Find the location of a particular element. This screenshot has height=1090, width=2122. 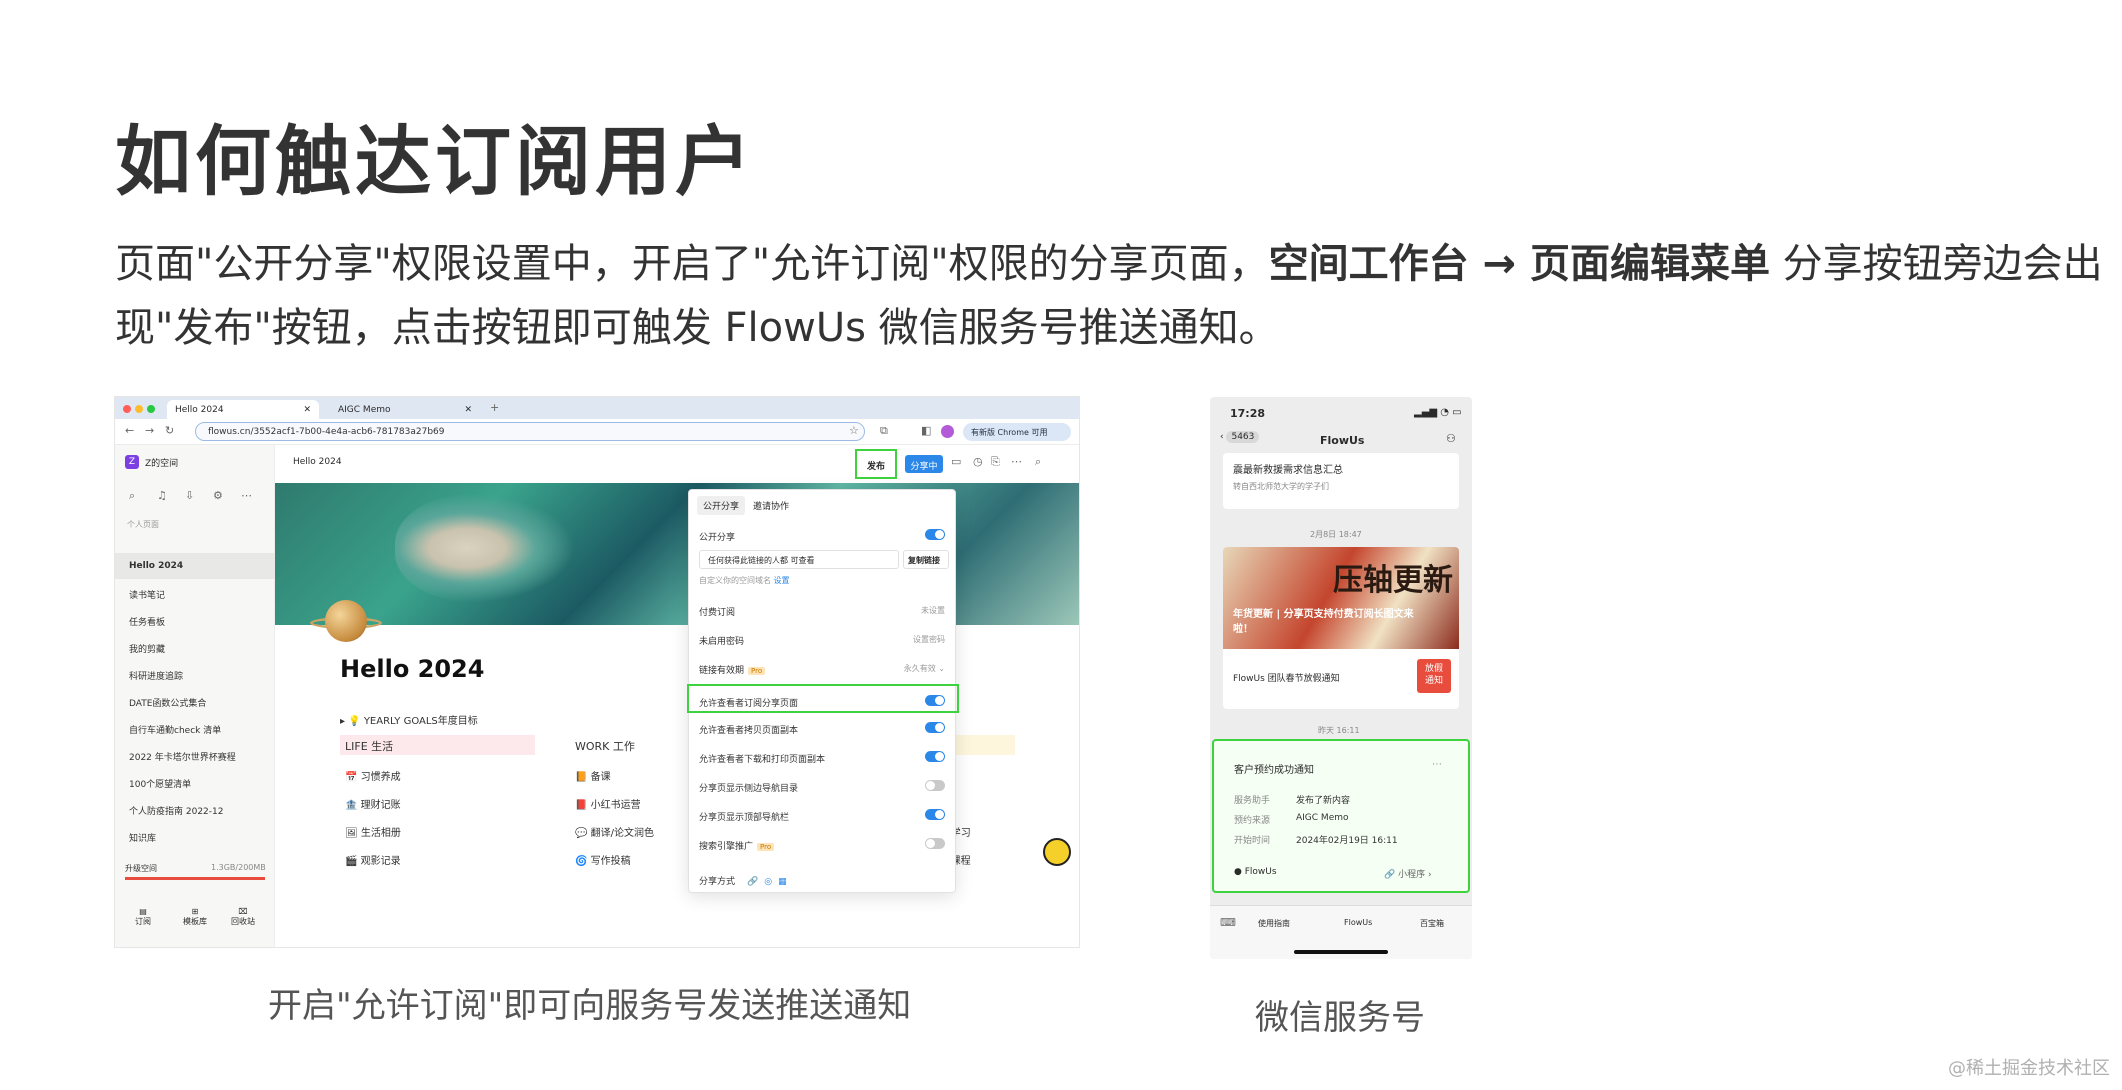

popup-toggle-row: 允许查看者下载和打印页面副本 is located at coordinates (823, 756).